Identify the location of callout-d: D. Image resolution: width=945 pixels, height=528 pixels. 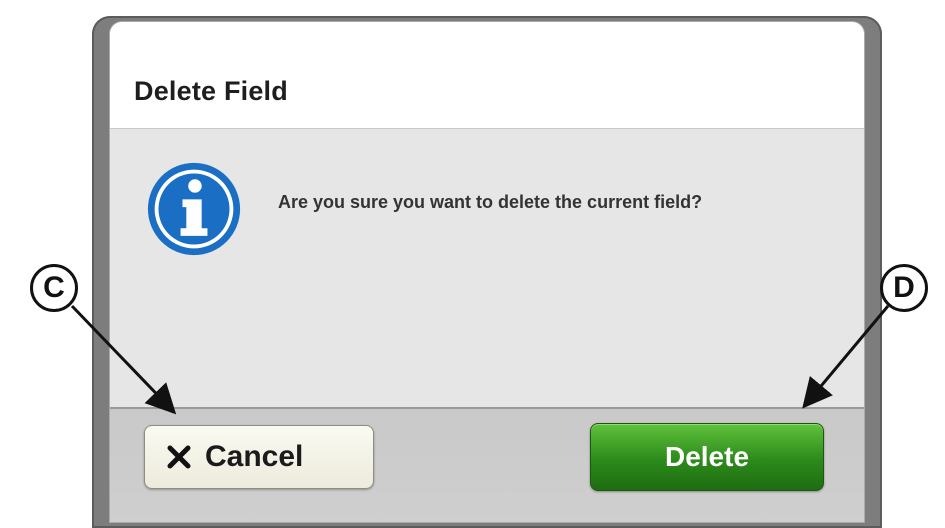
(904, 288).